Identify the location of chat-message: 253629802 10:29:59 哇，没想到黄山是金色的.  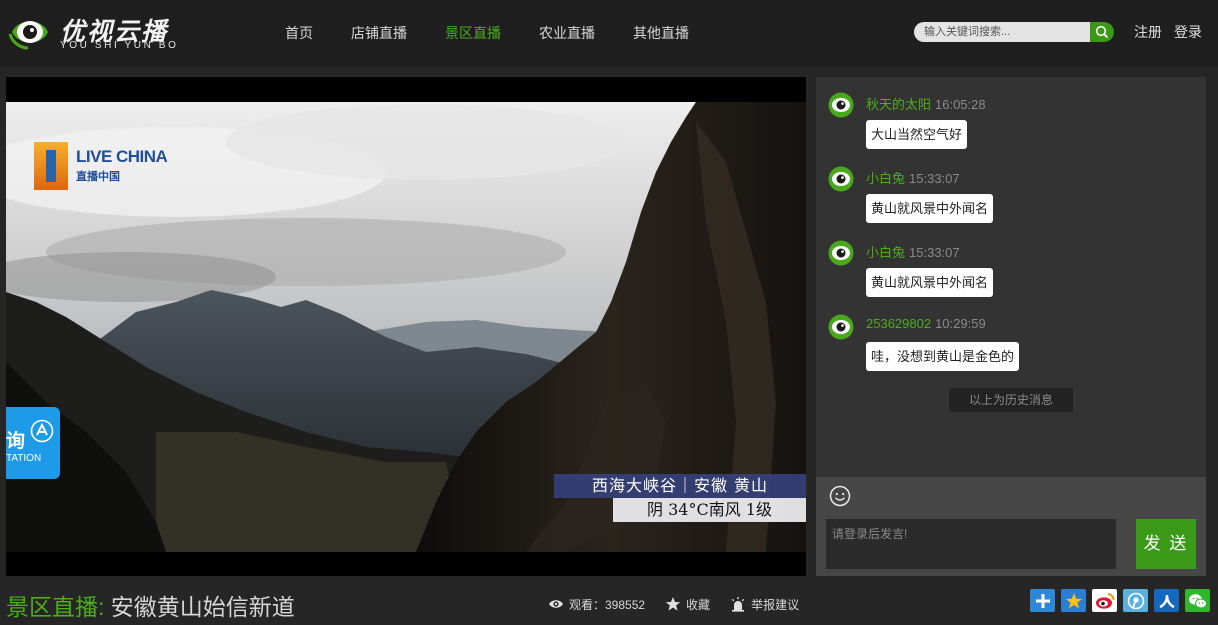
(1008, 345).